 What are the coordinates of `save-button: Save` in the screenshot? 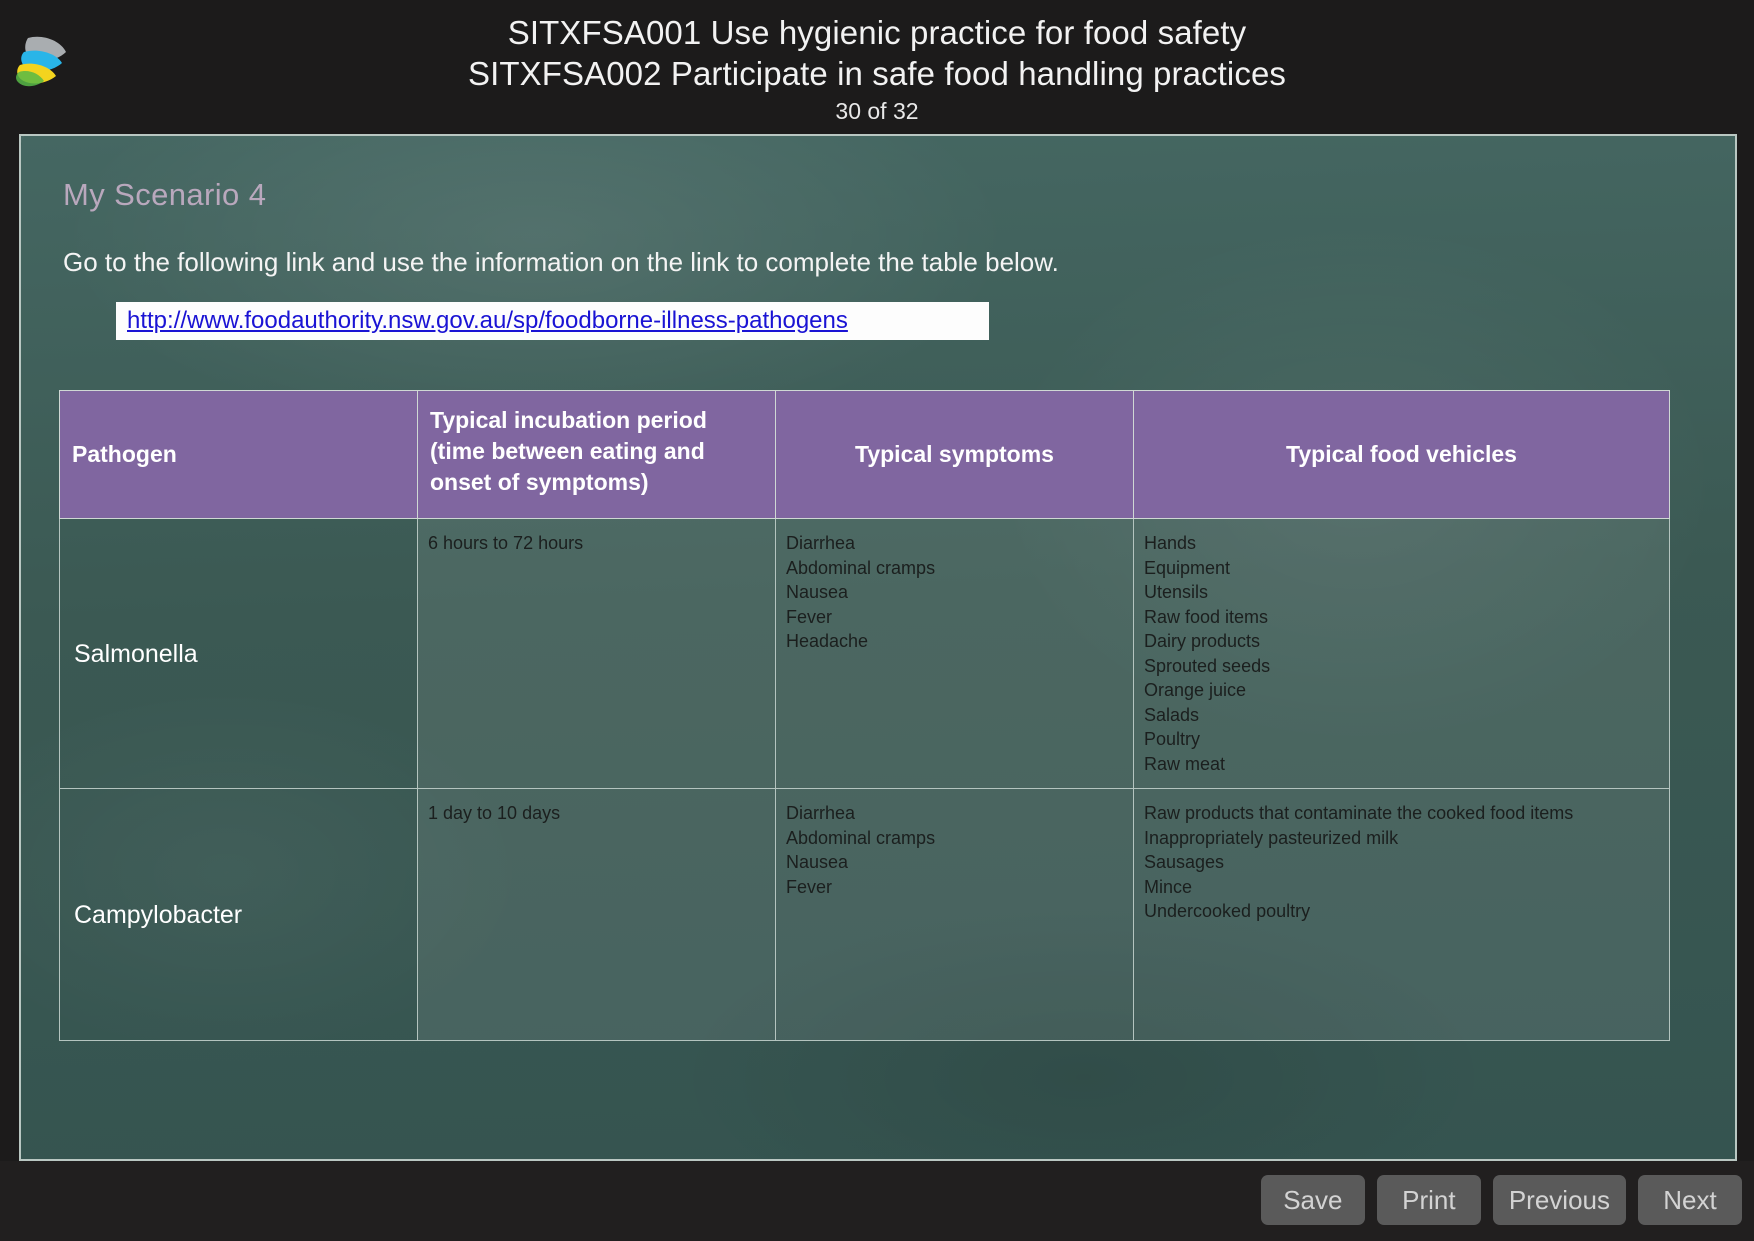 It's located at (1312, 1200).